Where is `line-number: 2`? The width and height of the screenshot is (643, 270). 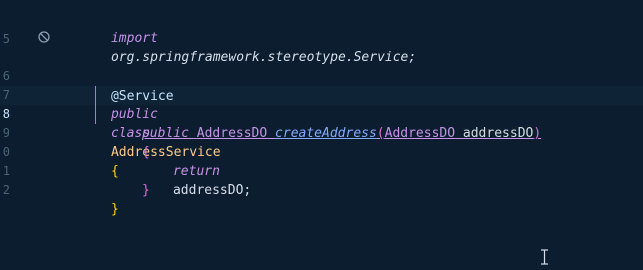
line-number: 2 is located at coordinates (6, 190).